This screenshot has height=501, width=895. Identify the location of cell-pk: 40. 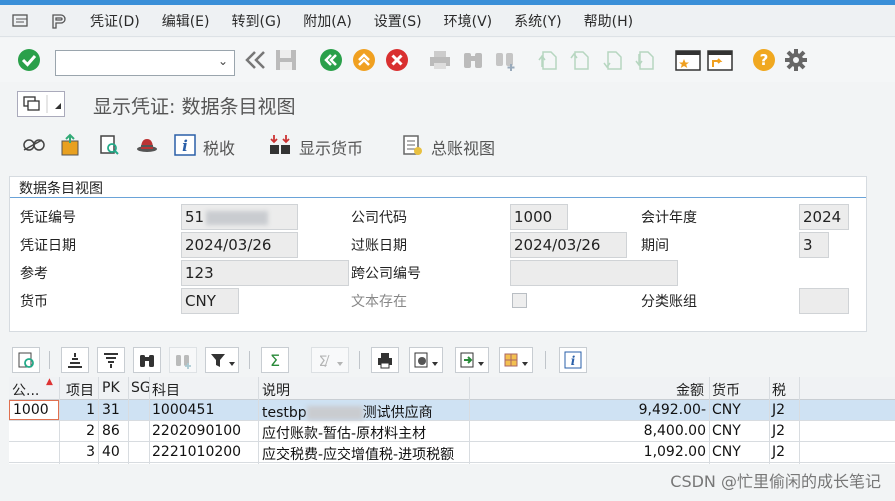
(111, 452).